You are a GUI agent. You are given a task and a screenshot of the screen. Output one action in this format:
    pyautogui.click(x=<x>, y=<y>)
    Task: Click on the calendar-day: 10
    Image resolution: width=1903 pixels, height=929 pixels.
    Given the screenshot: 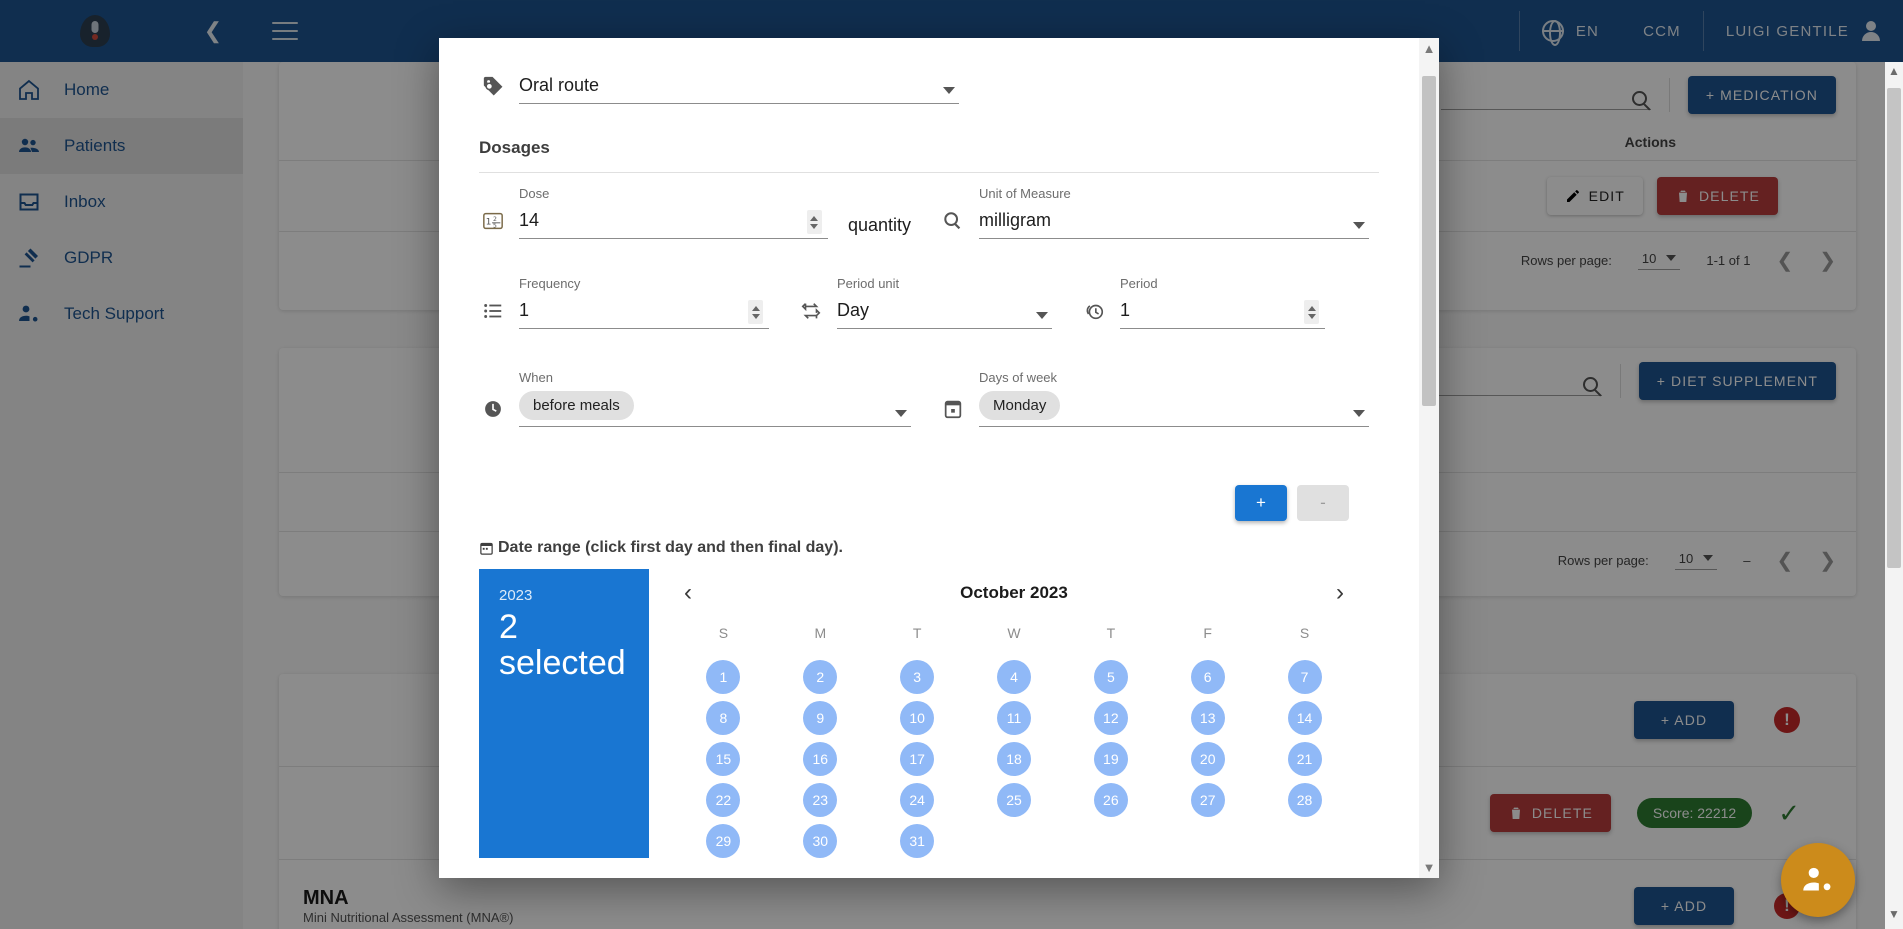 What is the action you would take?
    pyautogui.click(x=917, y=718)
    